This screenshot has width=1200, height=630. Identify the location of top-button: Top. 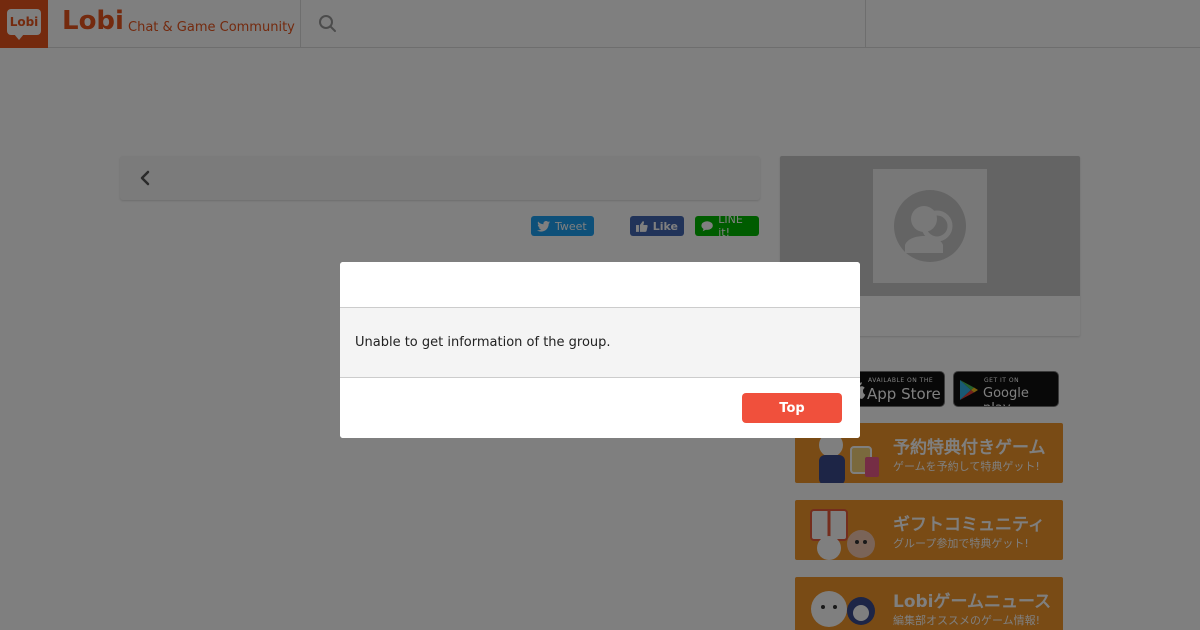
(792, 408).